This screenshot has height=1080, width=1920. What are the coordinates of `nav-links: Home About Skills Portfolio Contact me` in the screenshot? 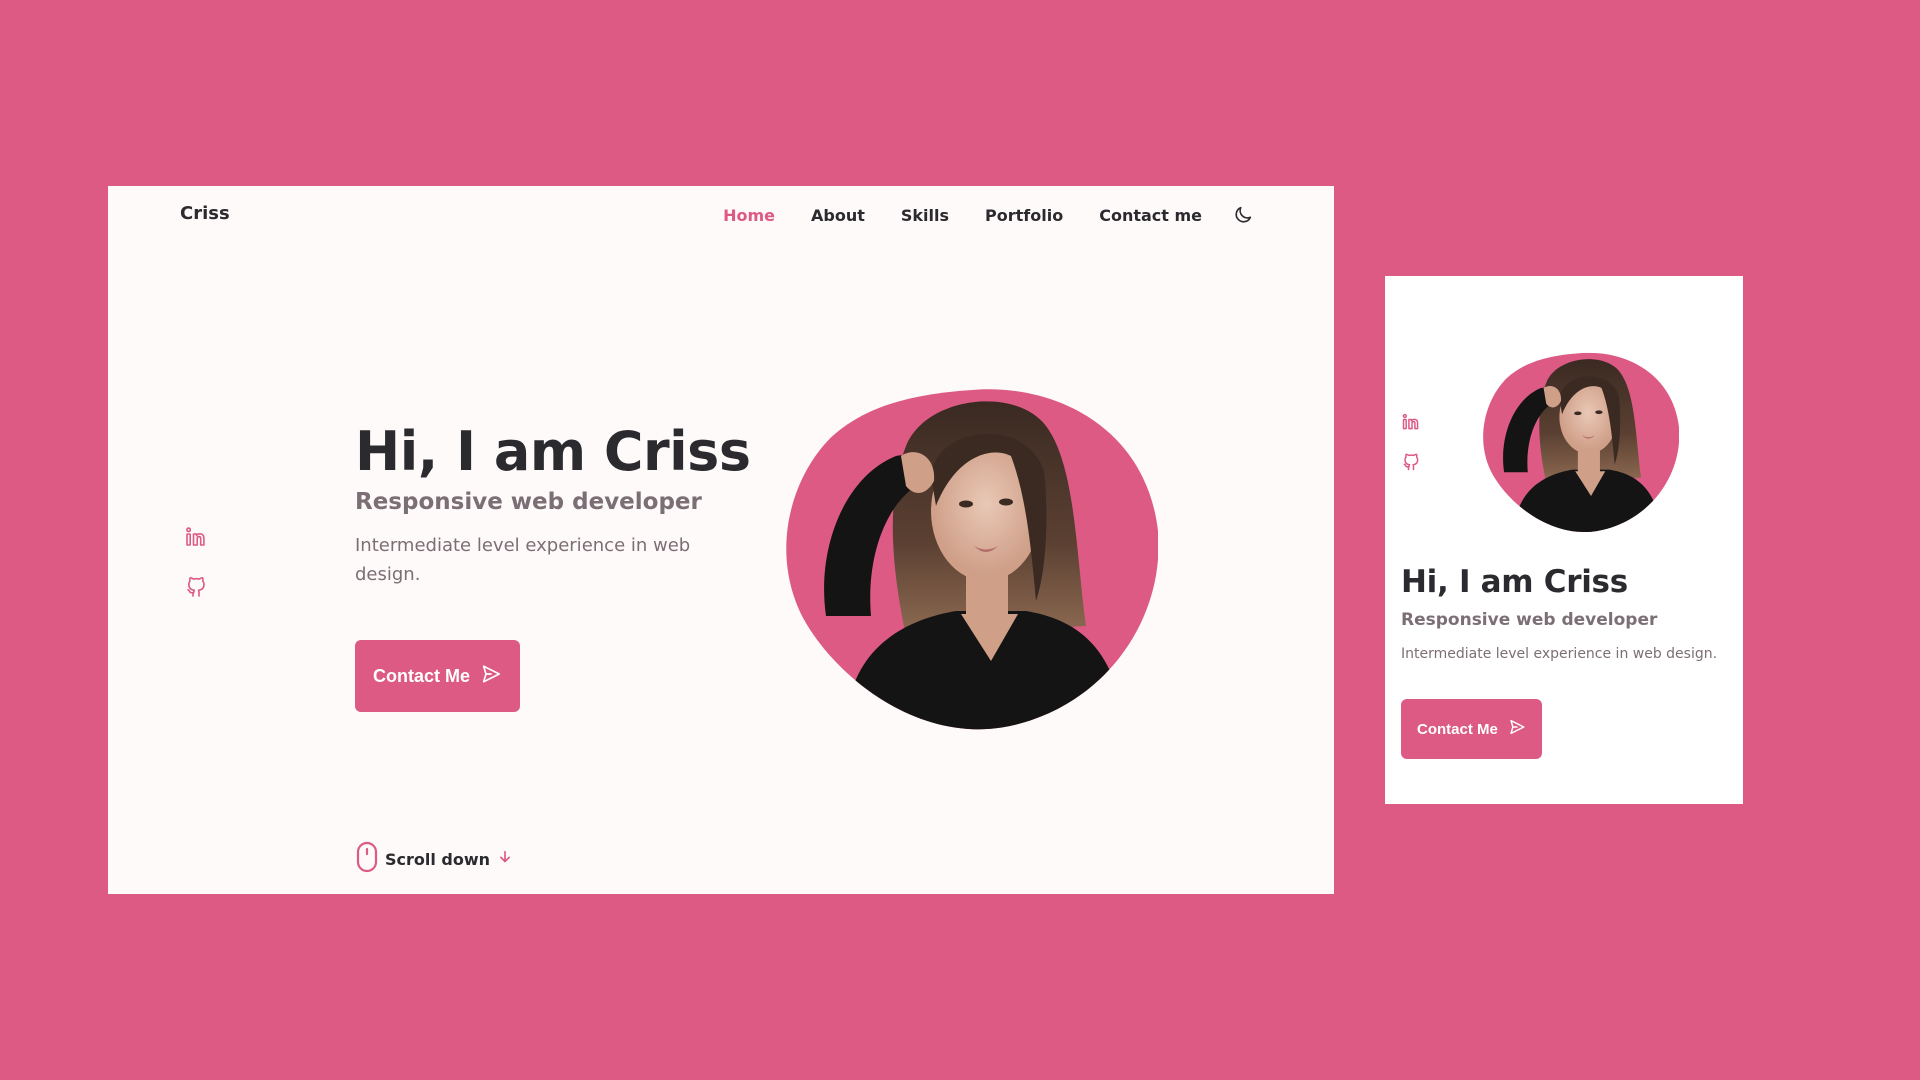 It's located at (988, 215).